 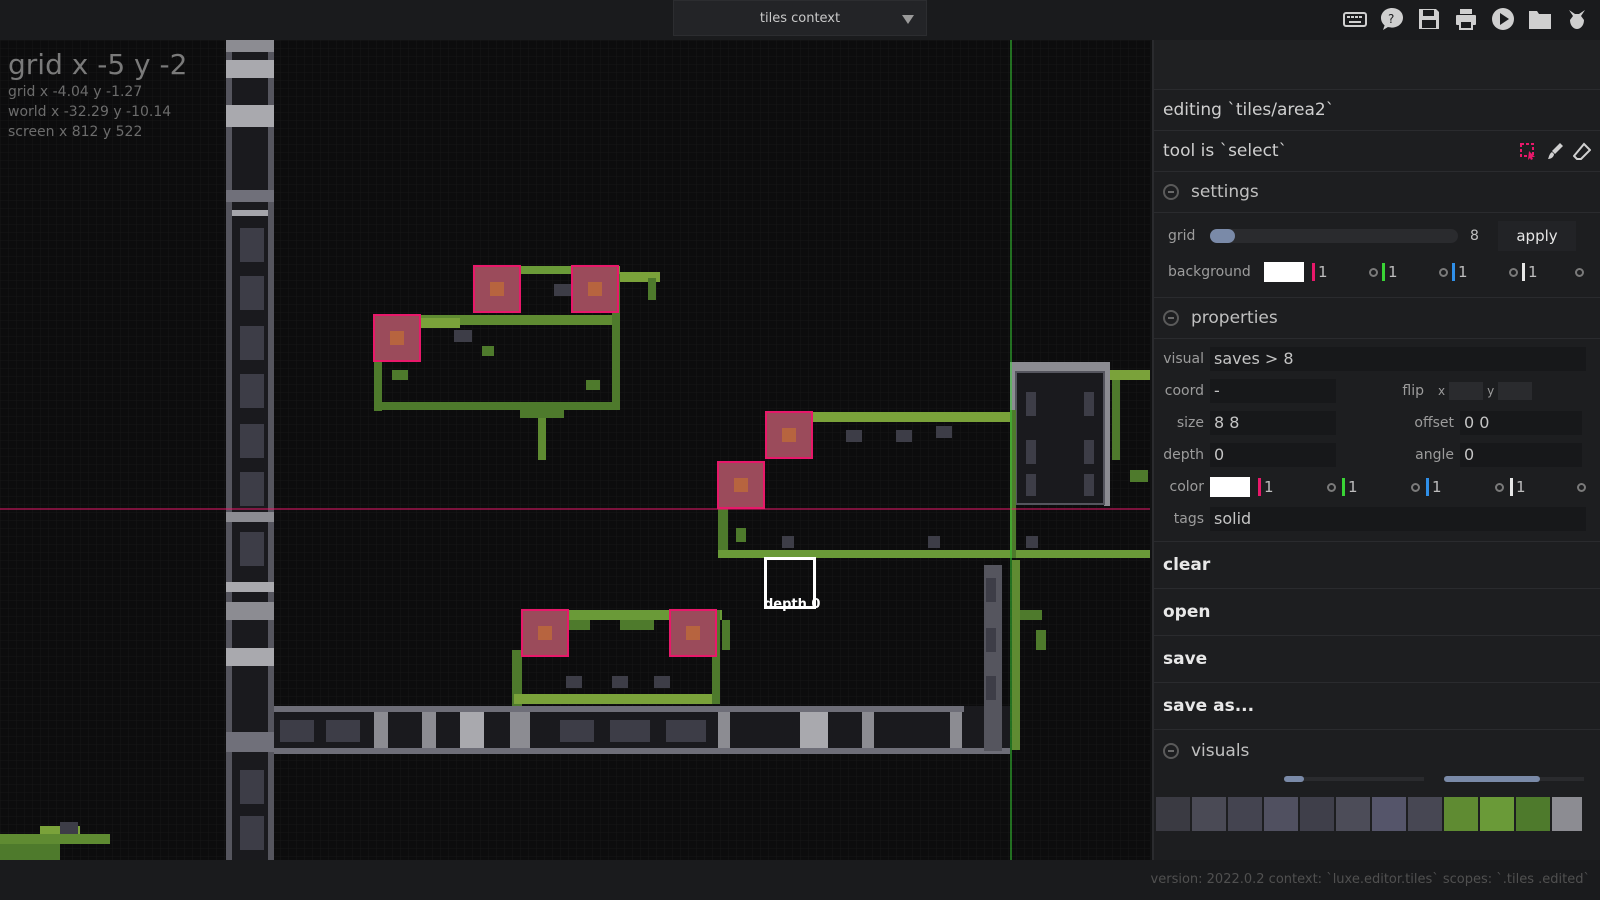 What do you see at coordinates (1377, 192) in the screenshot?
I see `settings-section-header: settings` at bounding box center [1377, 192].